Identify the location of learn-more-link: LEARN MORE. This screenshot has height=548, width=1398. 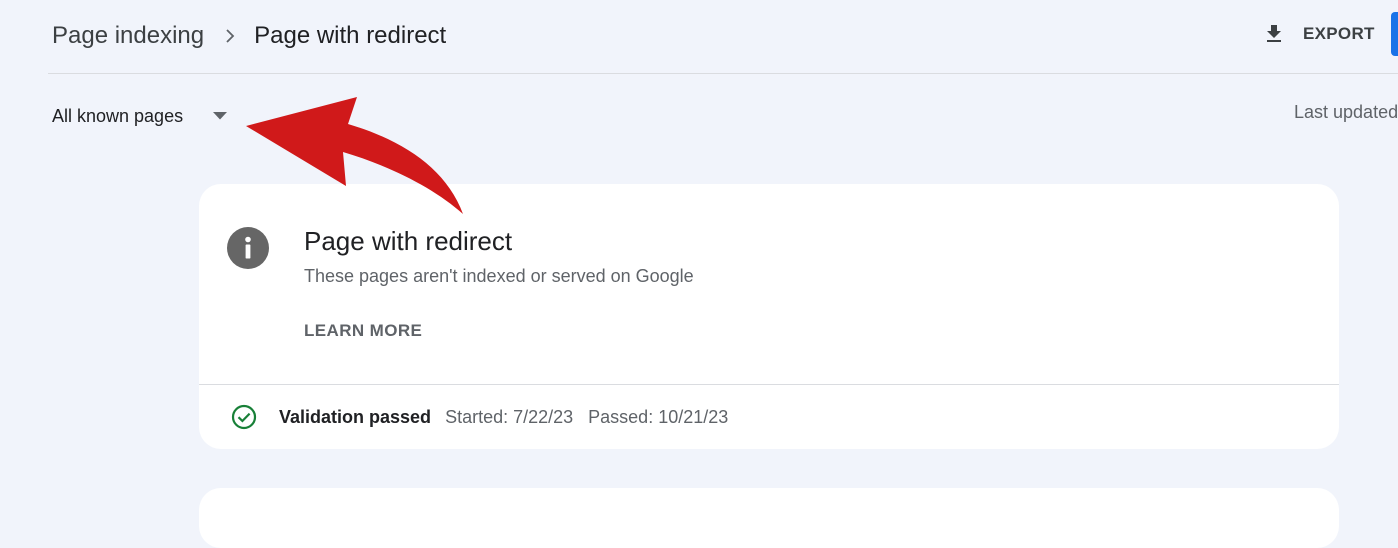
(363, 331).